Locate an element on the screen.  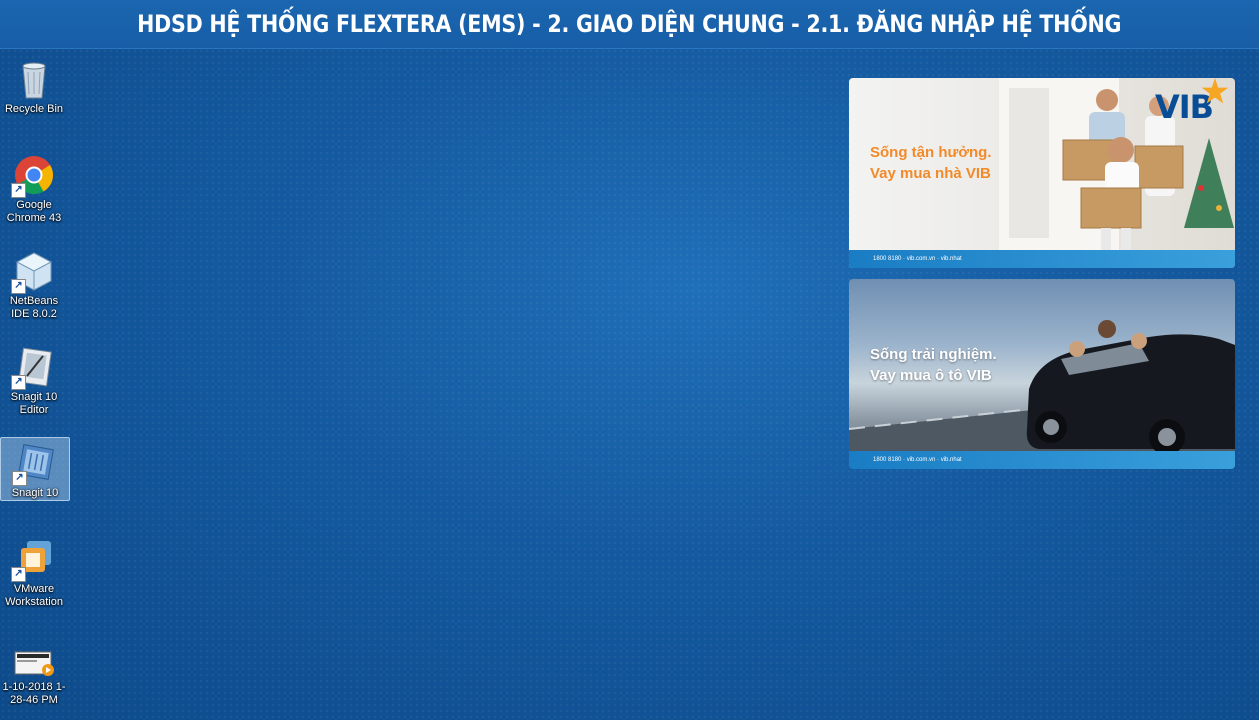
chrome-icon: ↗ is located at coordinates (33, 176).